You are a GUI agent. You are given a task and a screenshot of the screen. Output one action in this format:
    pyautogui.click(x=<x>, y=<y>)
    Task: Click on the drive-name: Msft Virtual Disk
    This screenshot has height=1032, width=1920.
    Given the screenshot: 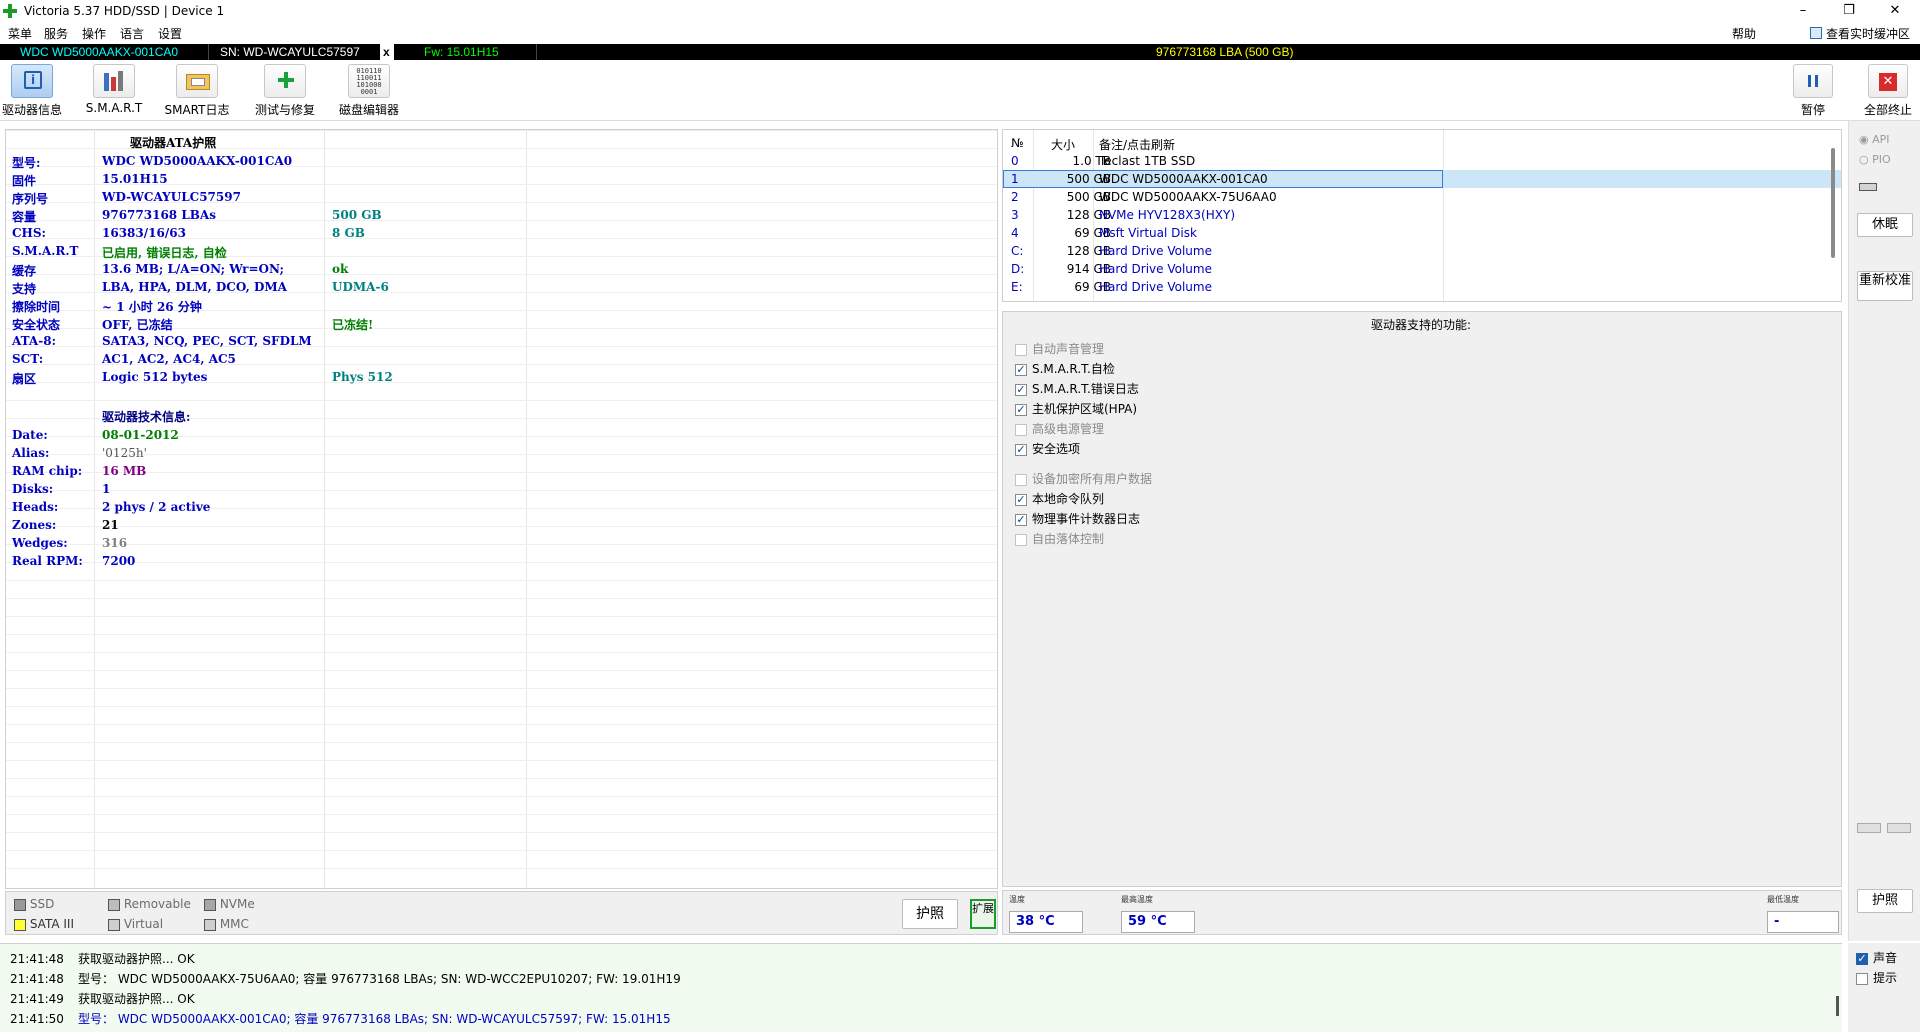 What is the action you would take?
    pyautogui.click(x=1148, y=233)
    